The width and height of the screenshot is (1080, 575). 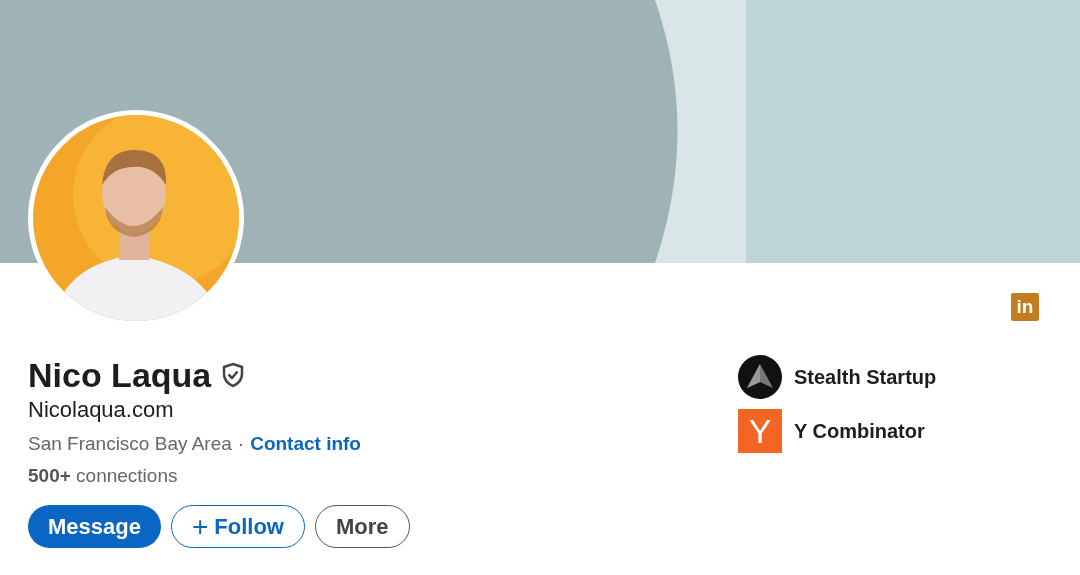 What do you see at coordinates (103, 476) in the screenshot?
I see `connections-count: 500+ connections` at bounding box center [103, 476].